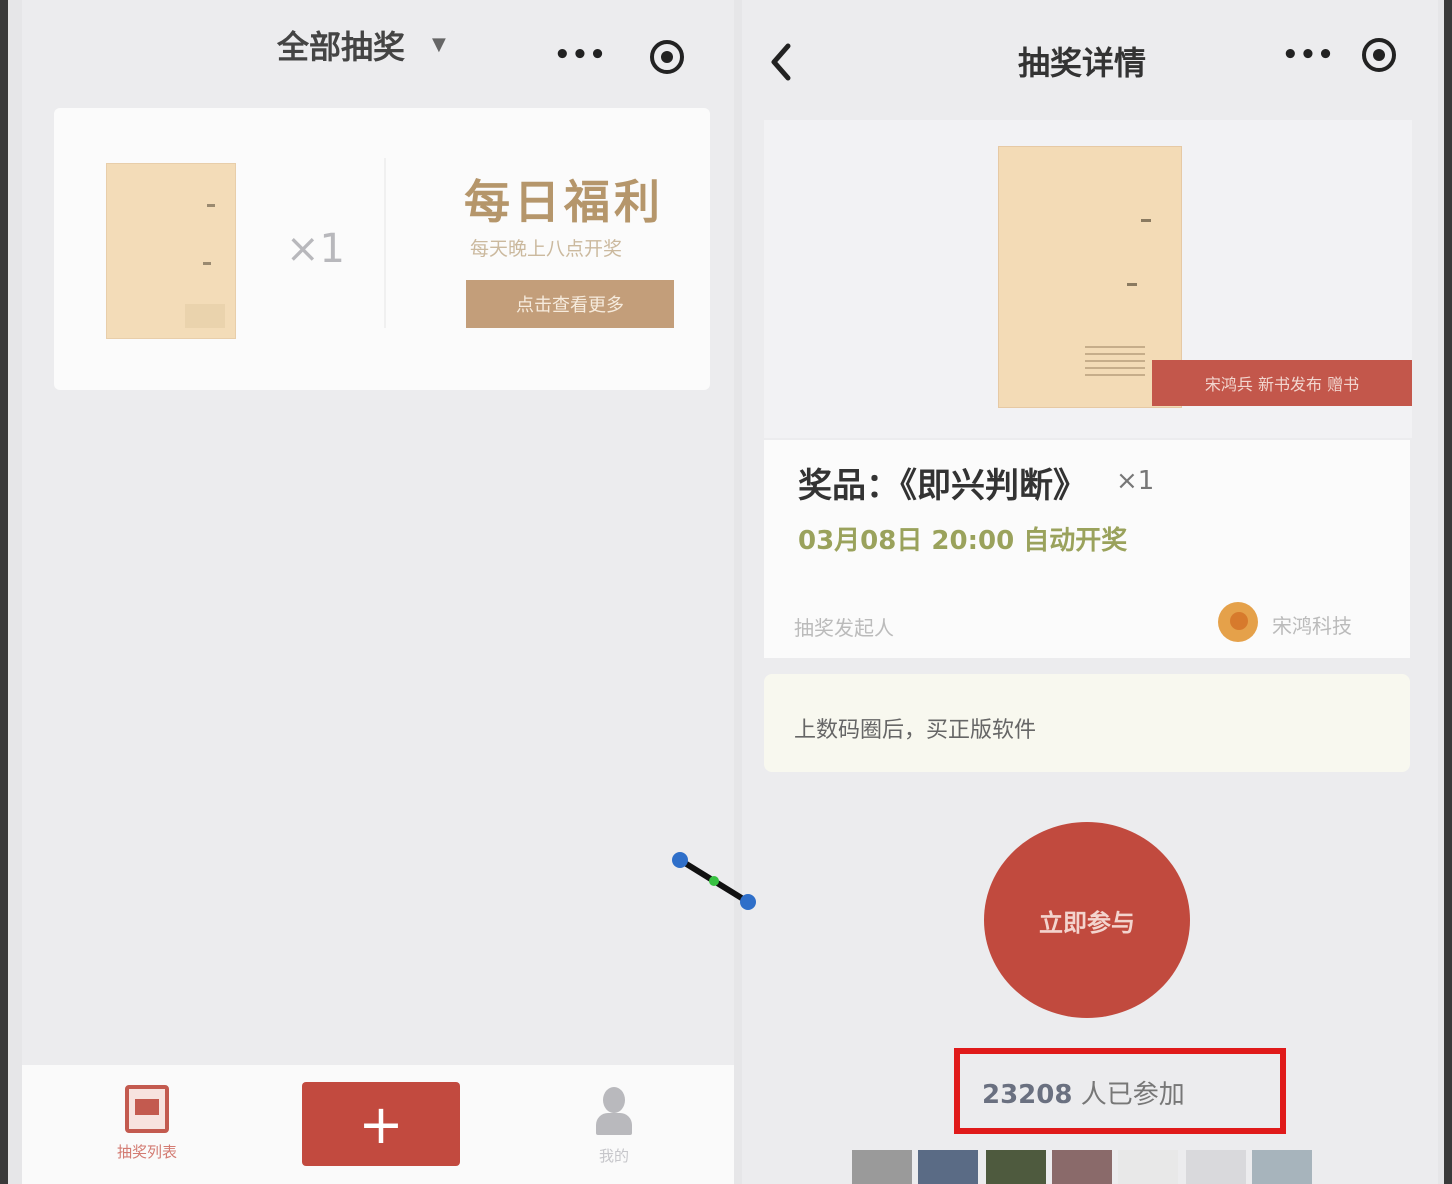 The height and width of the screenshot is (1184, 1452). What do you see at coordinates (546, 249) in the screenshot?
I see `promo-subtitle: 每天晚上八点开奖` at bounding box center [546, 249].